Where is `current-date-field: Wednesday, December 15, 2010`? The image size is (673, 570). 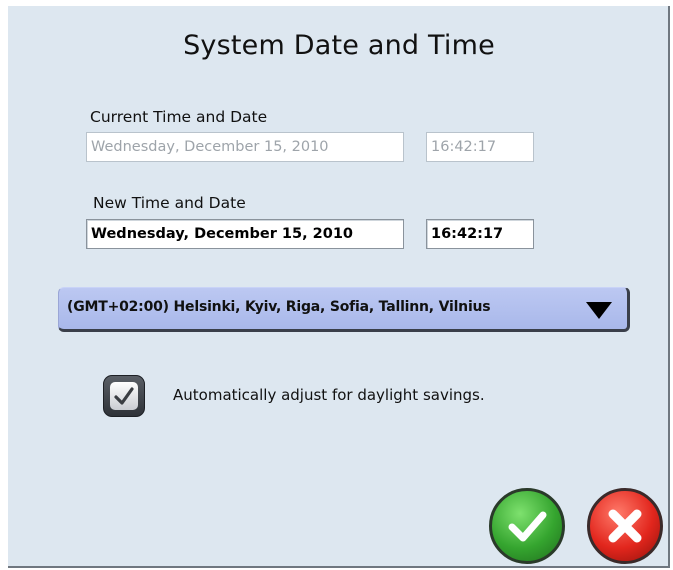
current-date-field: Wednesday, December 15, 2010 is located at coordinates (245, 147).